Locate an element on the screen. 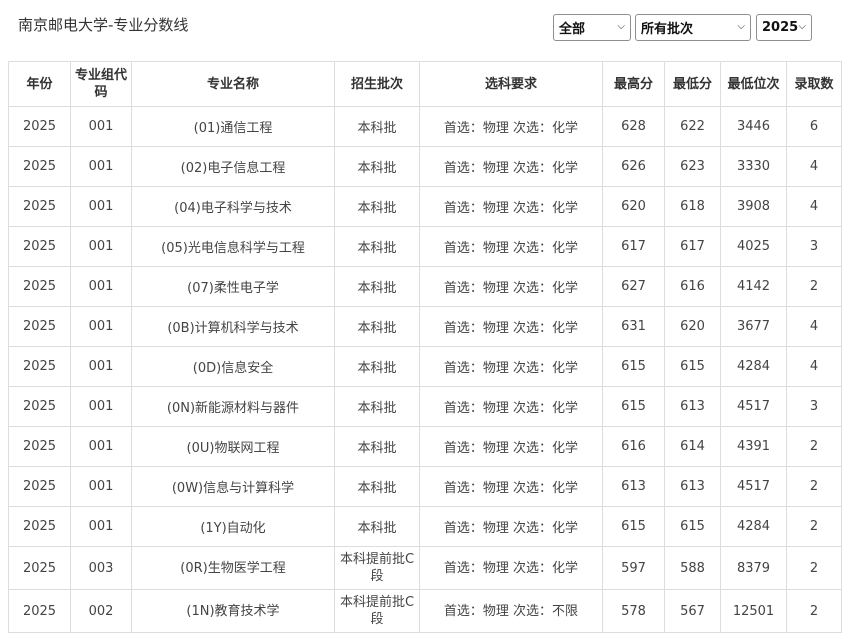  min-score-cell: 567 is located at coordinates (692, 611).